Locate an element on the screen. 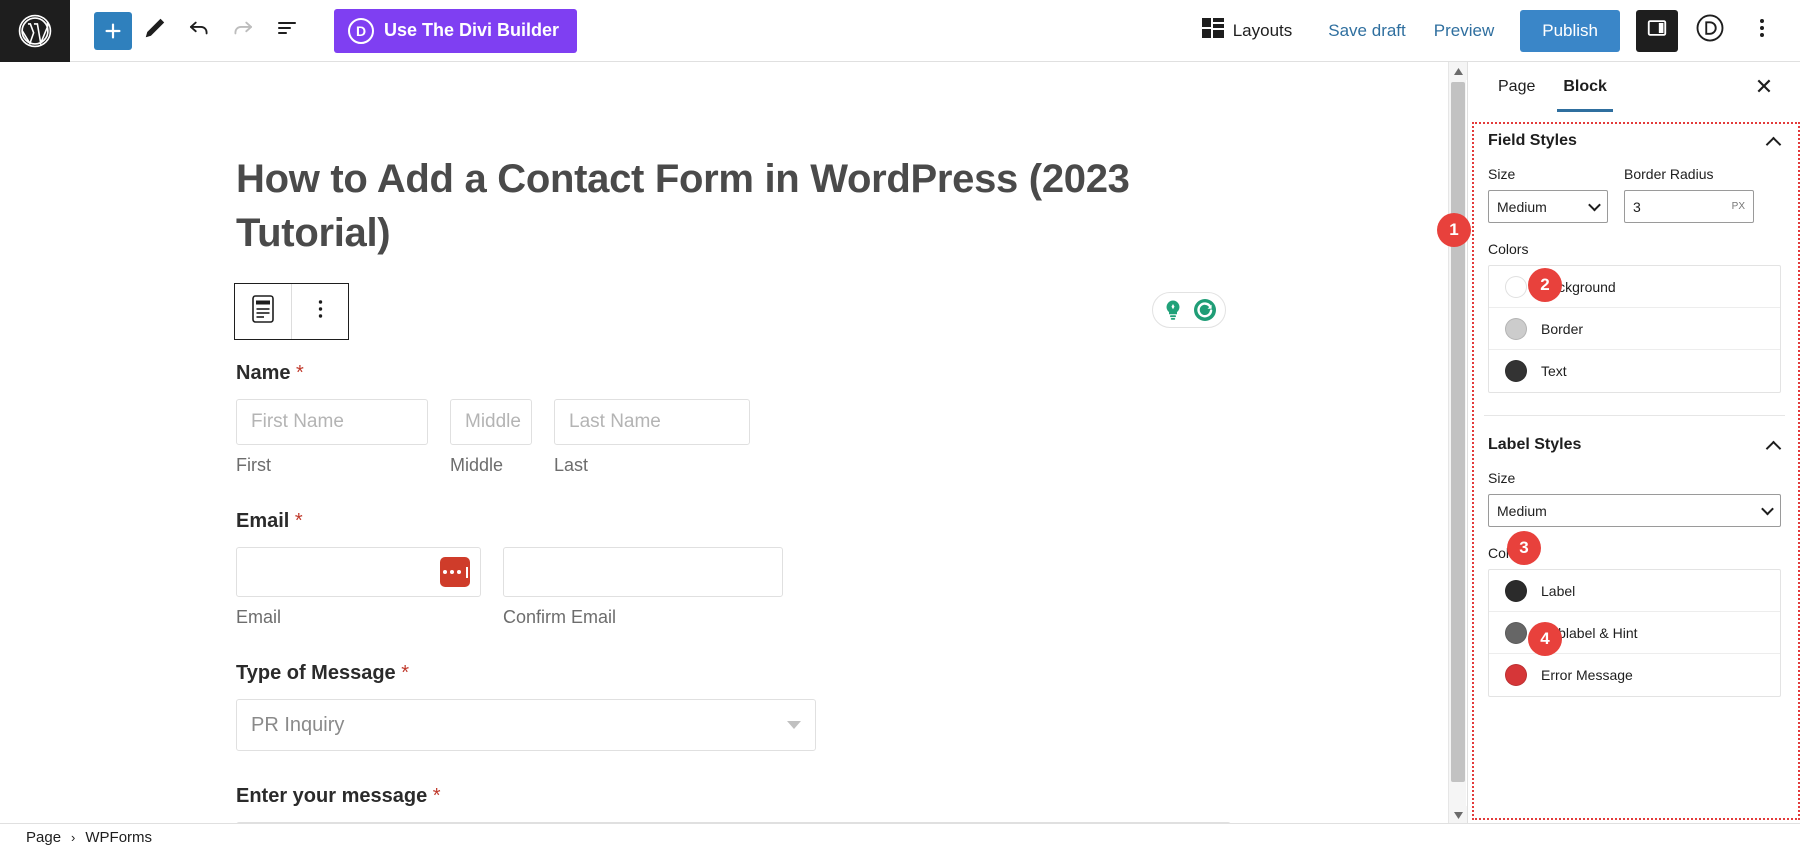  more-options-button is located at coordinates (1762, 31).